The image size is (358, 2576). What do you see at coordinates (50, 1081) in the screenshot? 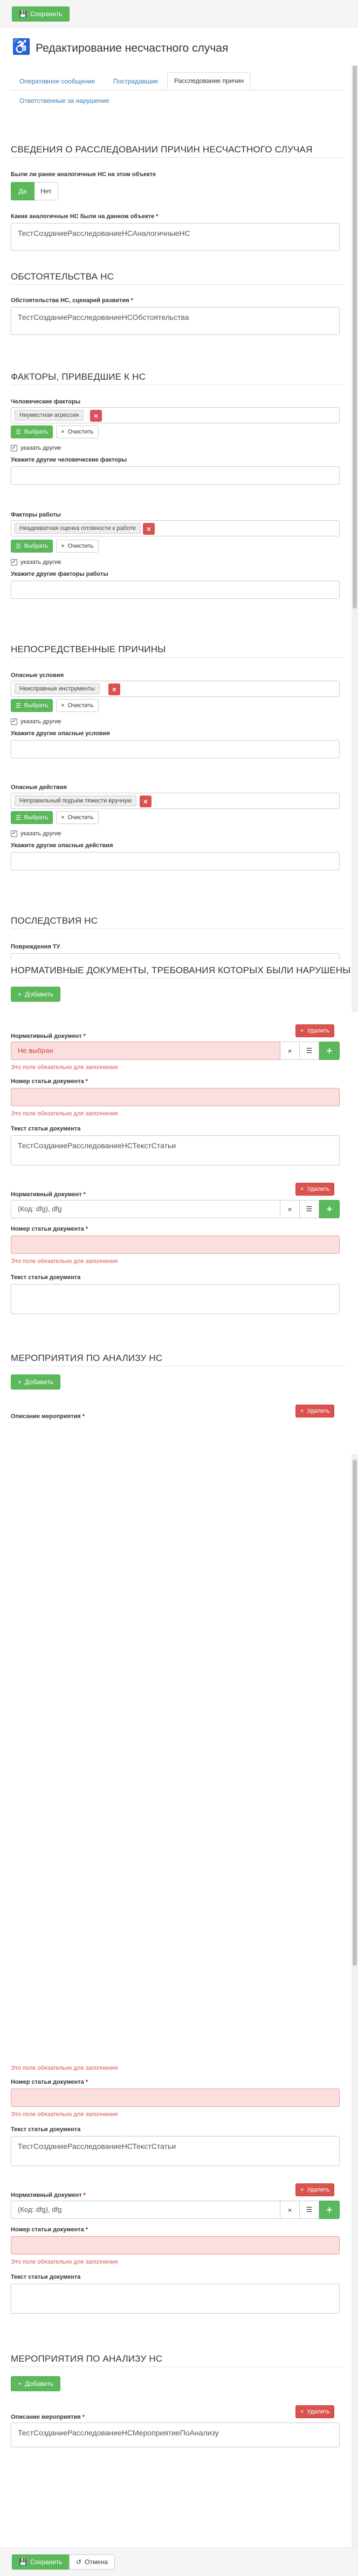
I see `article-label: Номер статьи документа *` at bounding box center [50, 1081].